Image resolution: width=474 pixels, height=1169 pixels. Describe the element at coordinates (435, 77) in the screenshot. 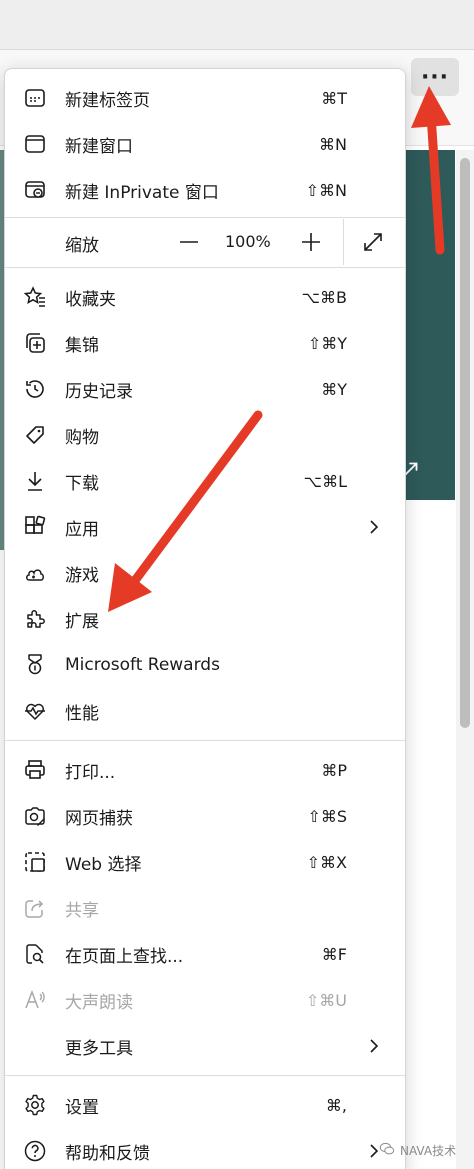

I see `settings-more-button: ···` at that location.